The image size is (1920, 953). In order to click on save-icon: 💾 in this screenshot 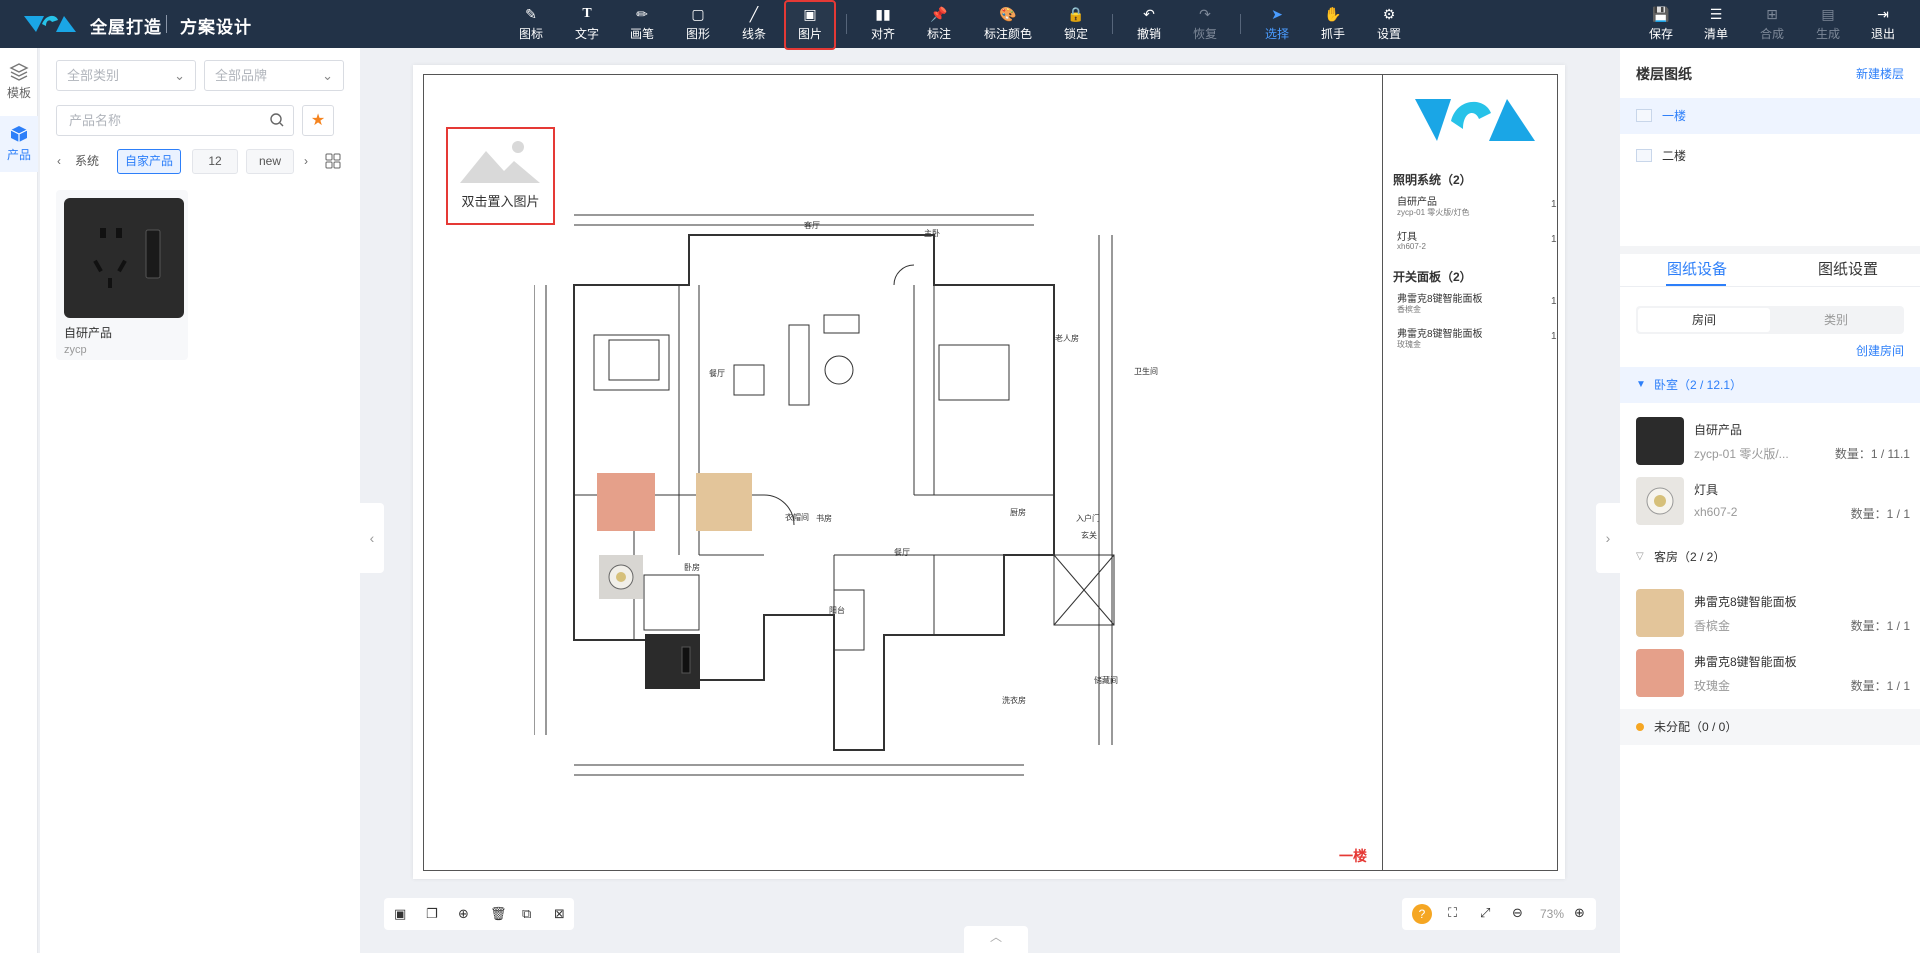, I will do `click(1661, 14)`.